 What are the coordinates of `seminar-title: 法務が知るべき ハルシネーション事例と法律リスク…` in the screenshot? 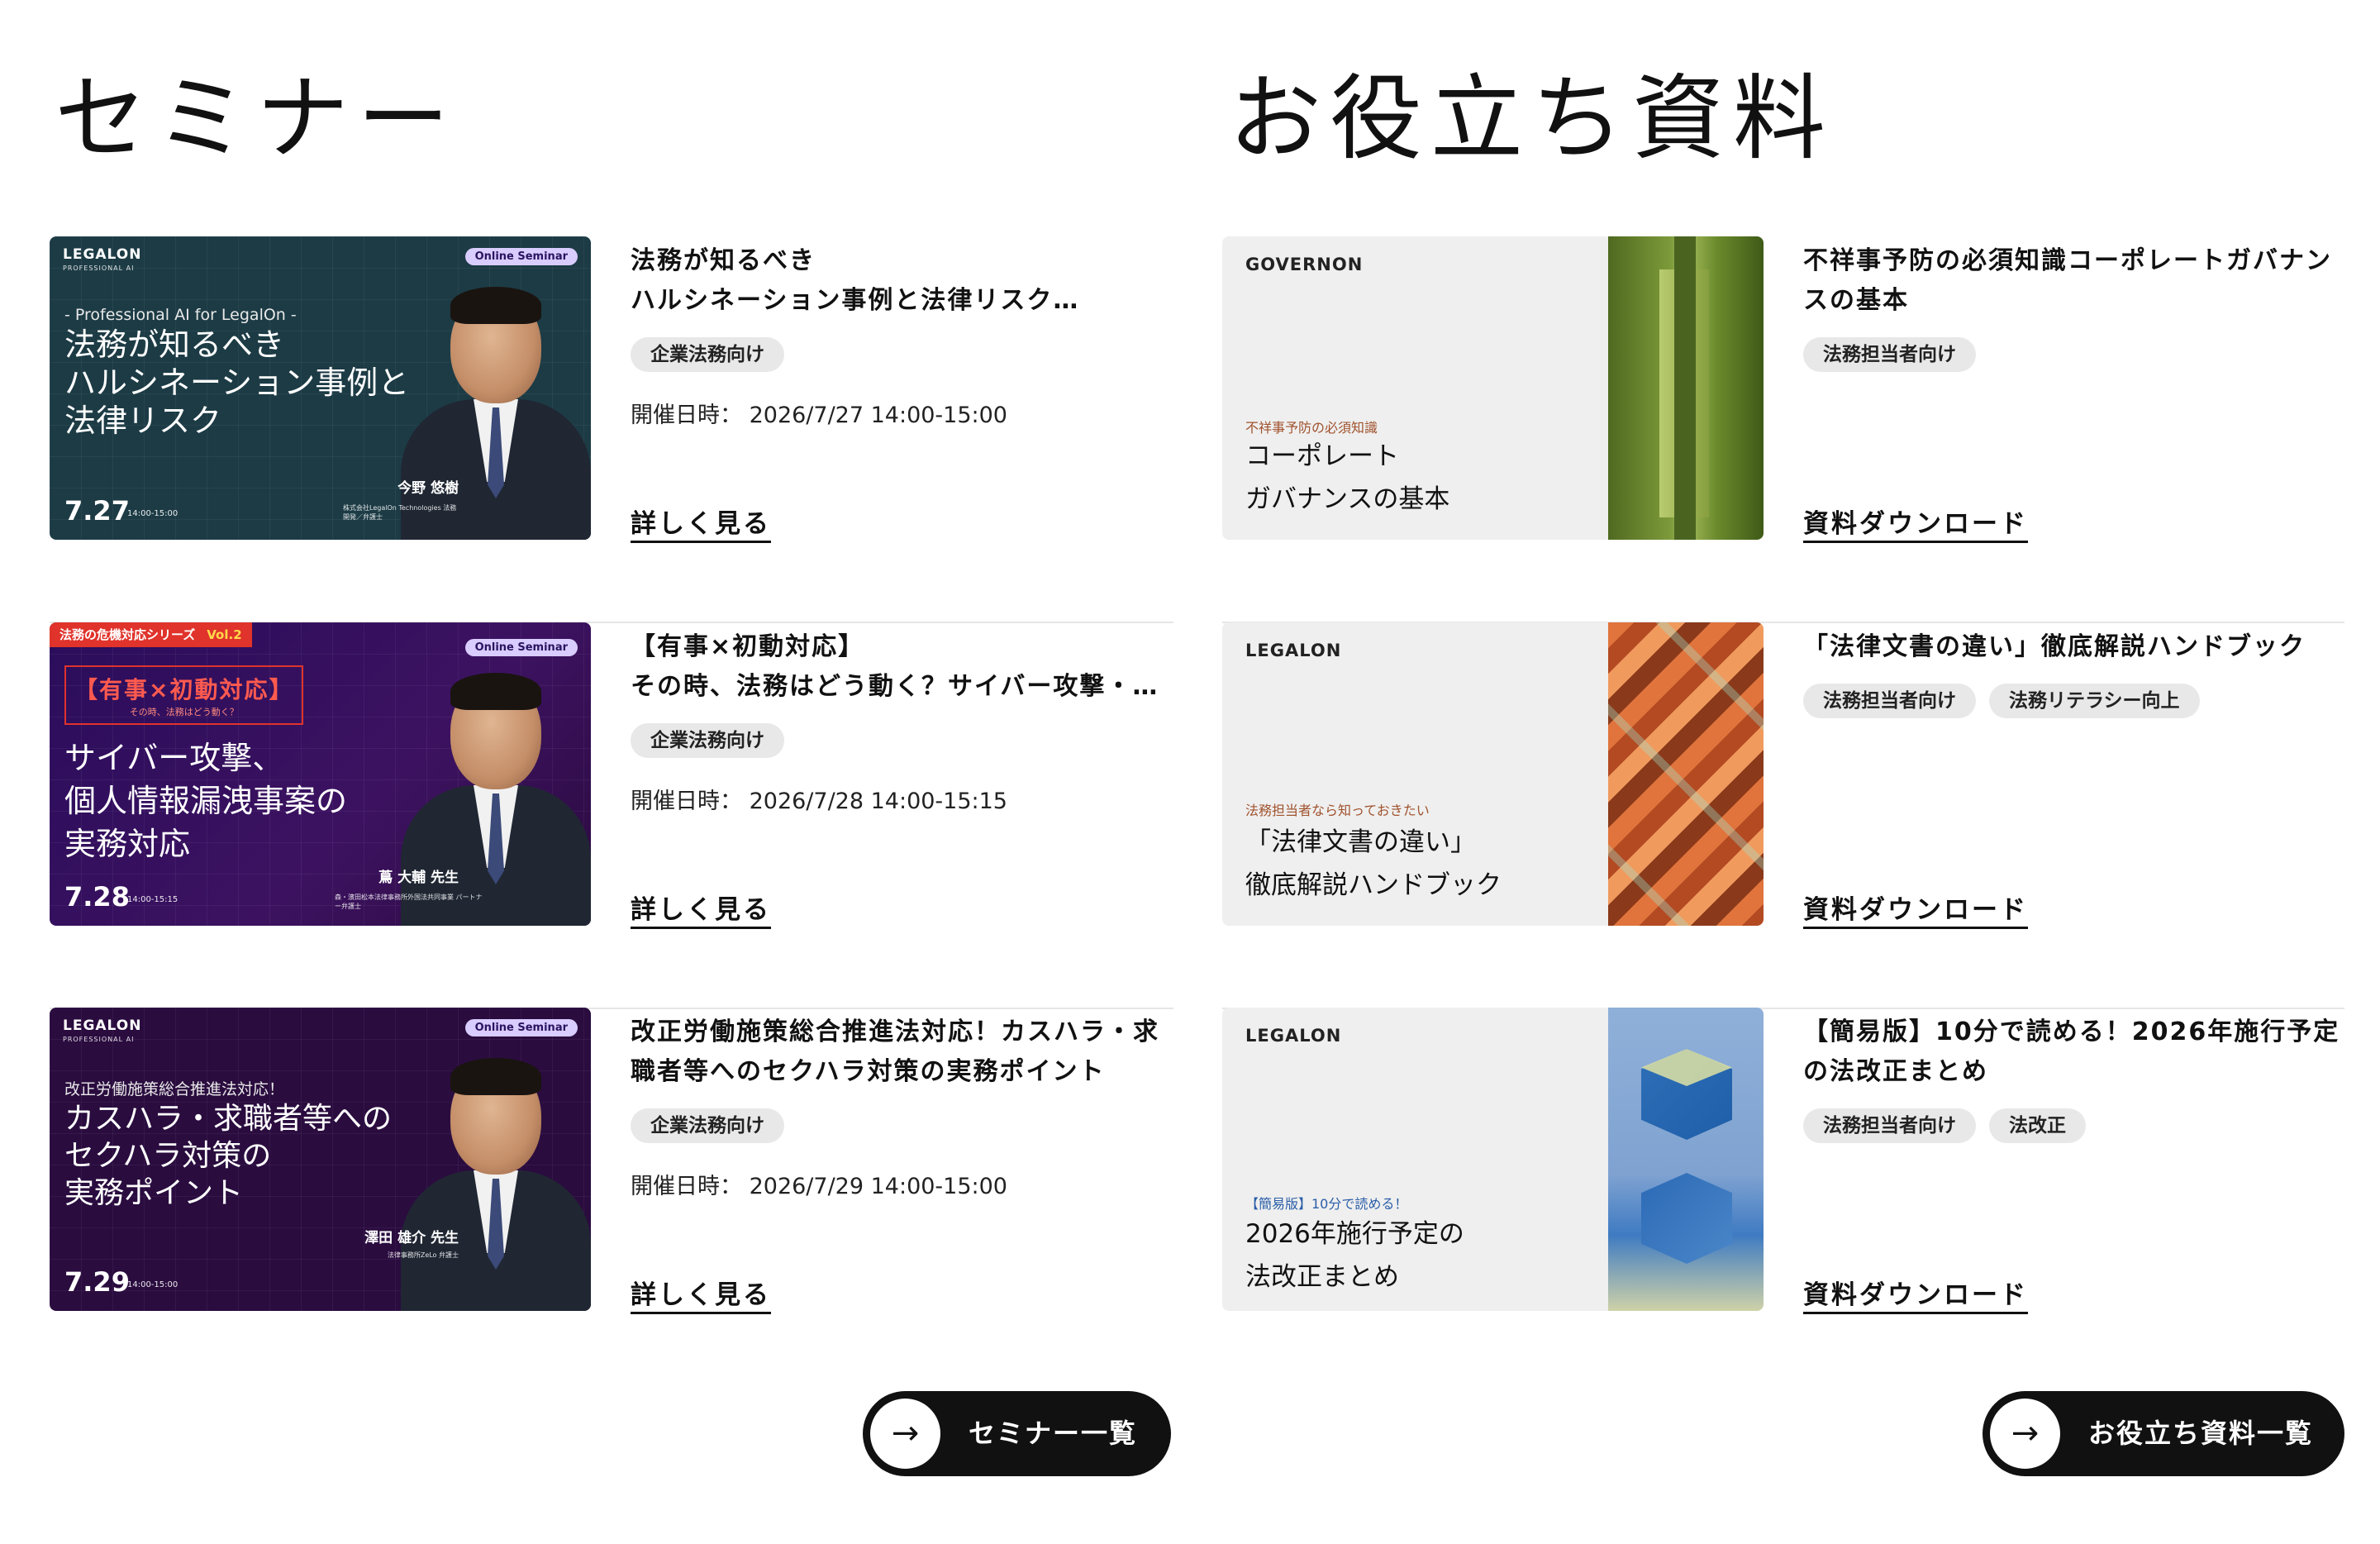 It's located at (902, 281).